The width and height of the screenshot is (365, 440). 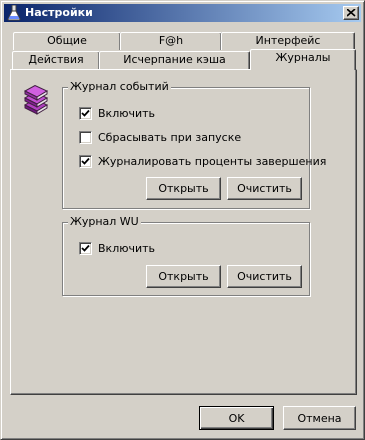 I want to click on event-log-open-button: Открыть, so click(x=183, y=188).